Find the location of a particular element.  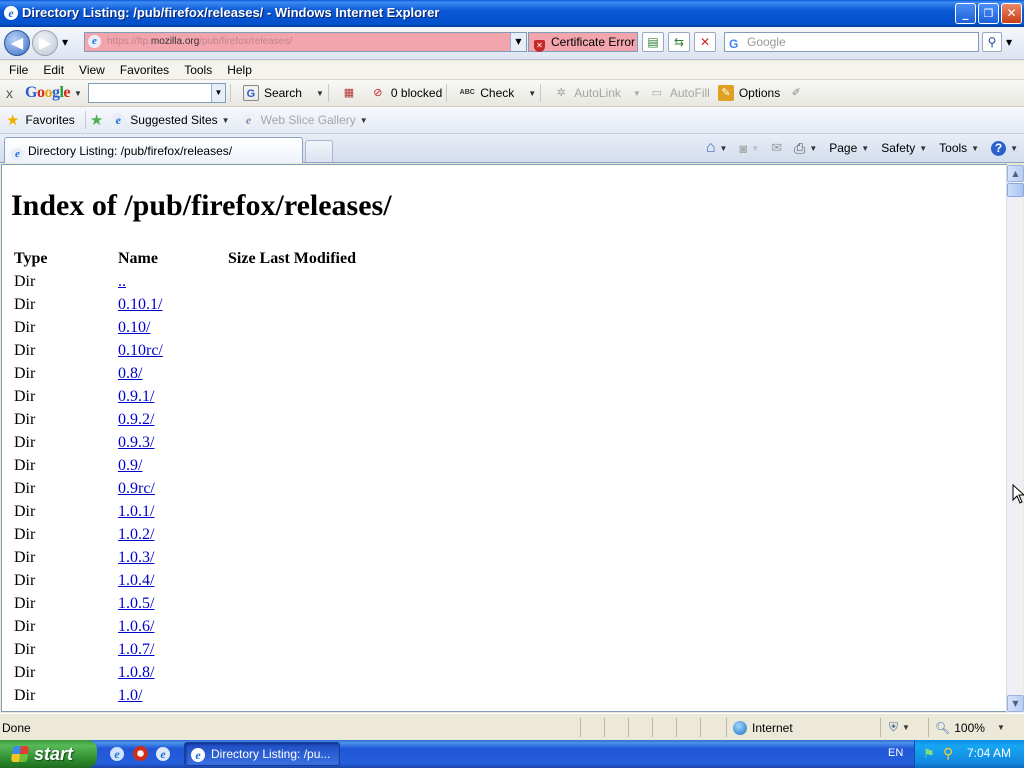

autofill-button: ▭ AutoFill is located at coordinates (679, 93).